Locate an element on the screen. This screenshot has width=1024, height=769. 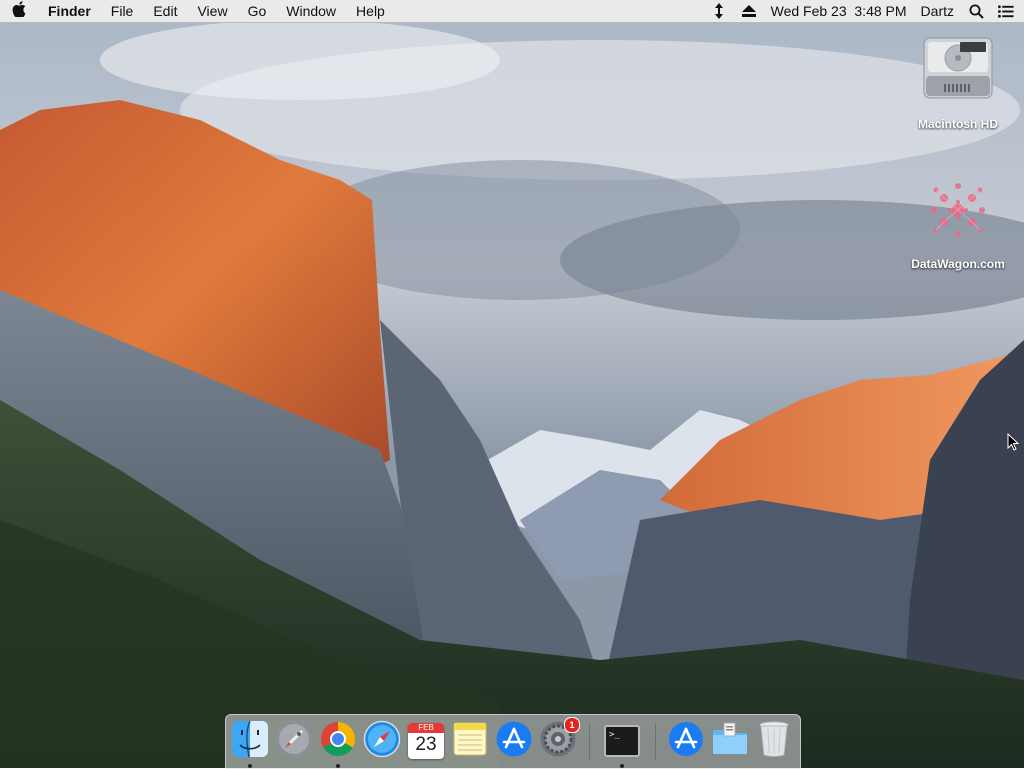
terminal-icon: >_ is located at coordinates (622, 741).